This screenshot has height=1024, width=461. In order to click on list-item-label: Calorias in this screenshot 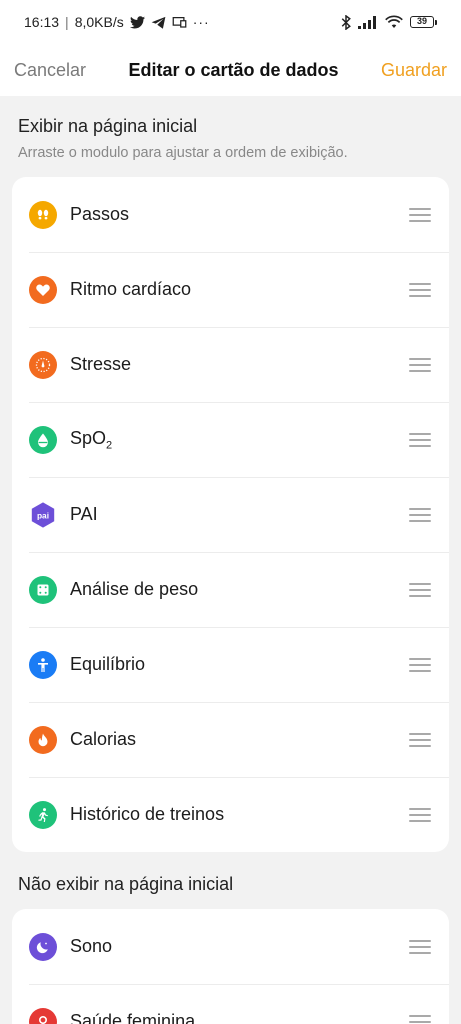, I will do `click(103, 739)`.